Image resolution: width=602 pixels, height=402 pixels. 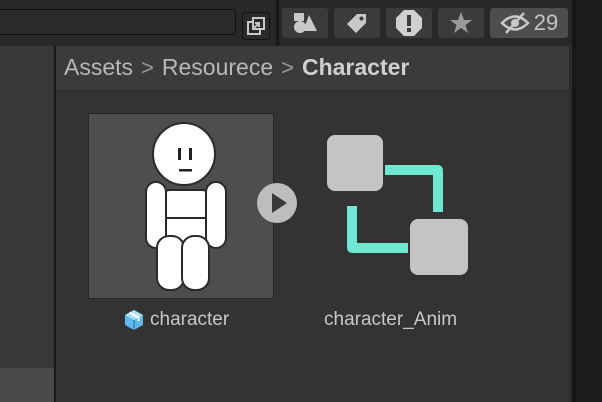 I want to click on expand-prefab-button, so click(x=277, y=203).